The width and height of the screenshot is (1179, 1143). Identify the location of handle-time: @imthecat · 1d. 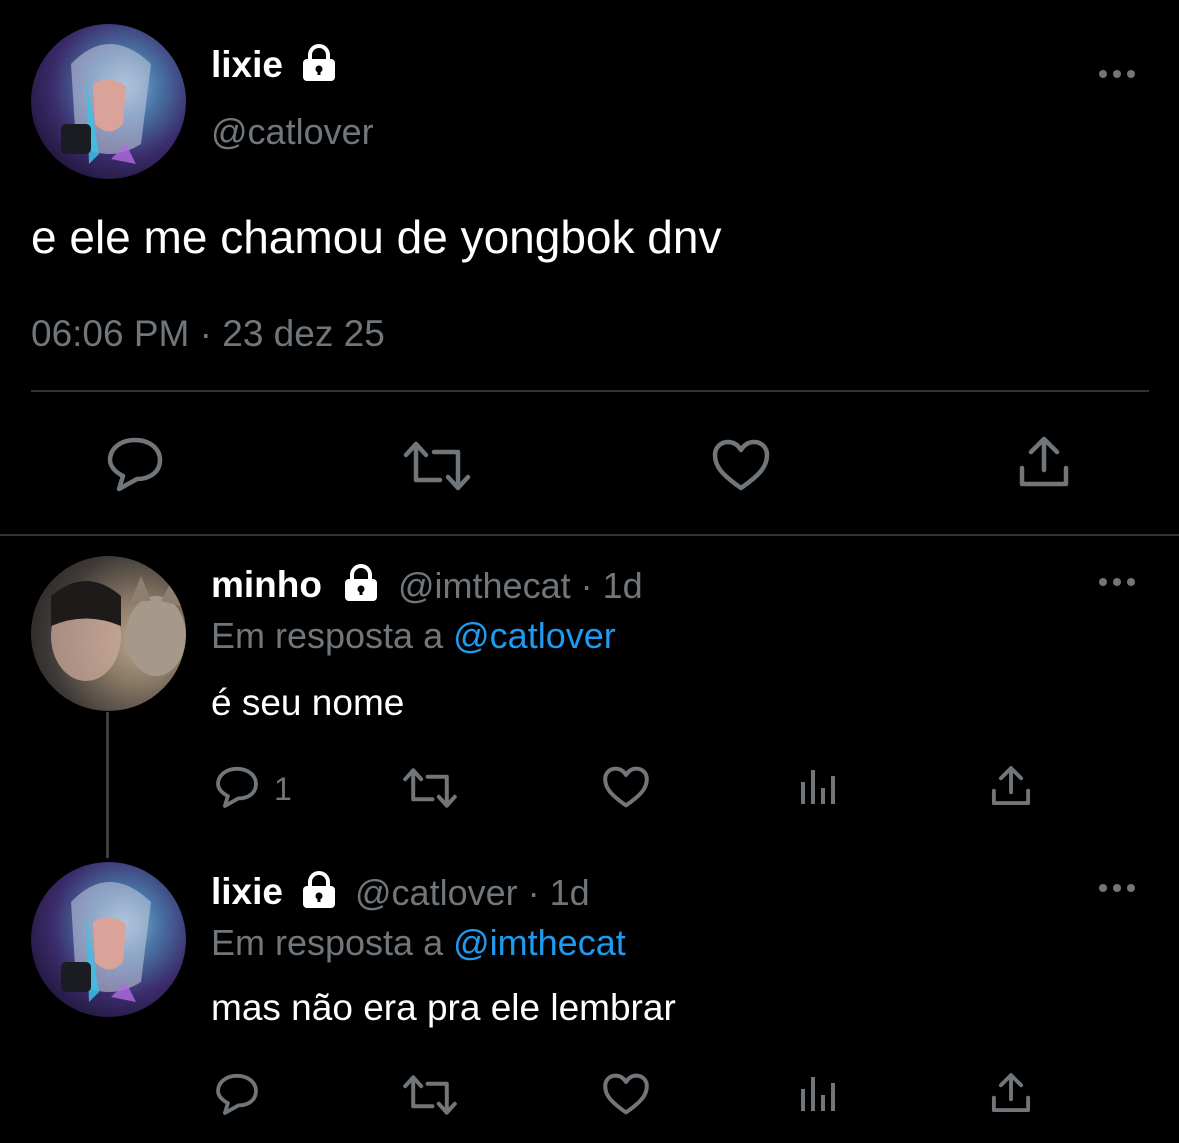
(520, 586).